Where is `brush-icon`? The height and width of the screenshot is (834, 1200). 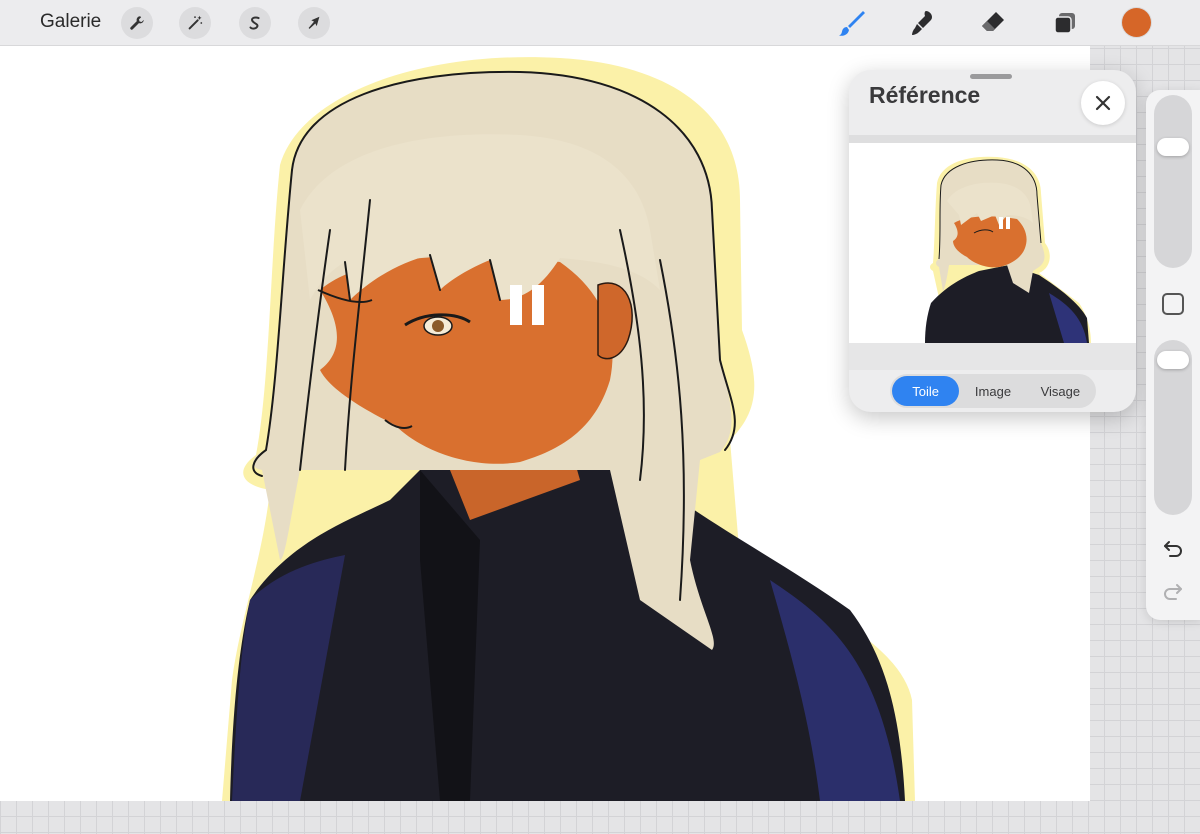
brush-icon is located at coordinates (852, 23).